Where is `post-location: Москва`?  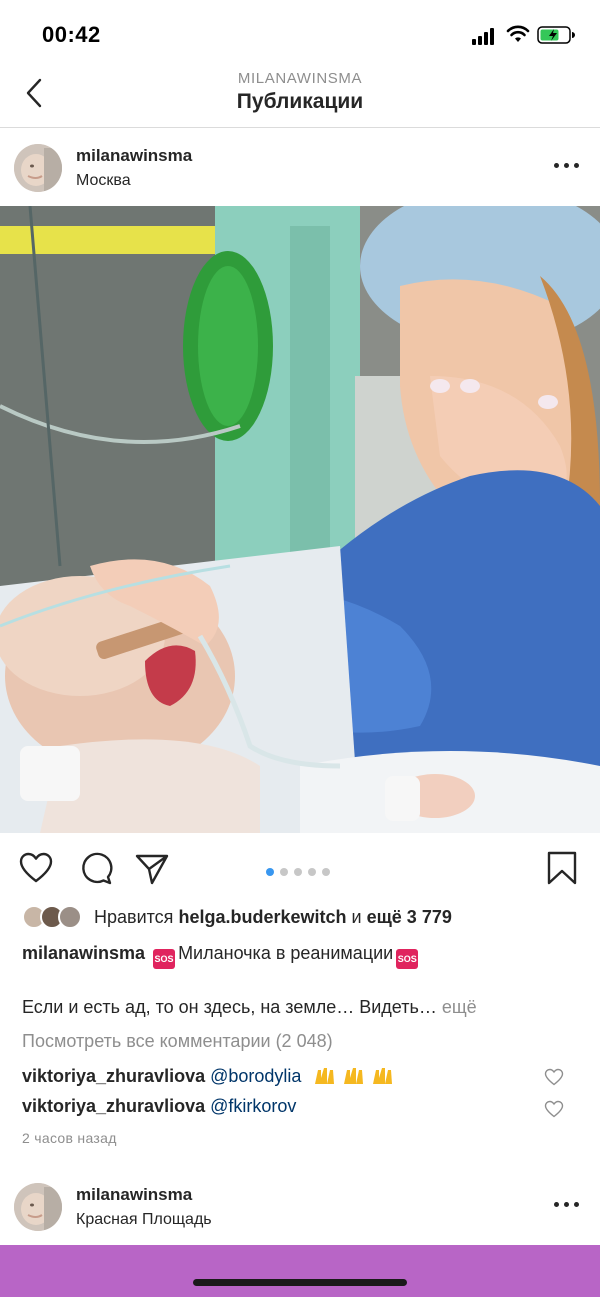
post-location: Москва is located at coordinates (103, 181).